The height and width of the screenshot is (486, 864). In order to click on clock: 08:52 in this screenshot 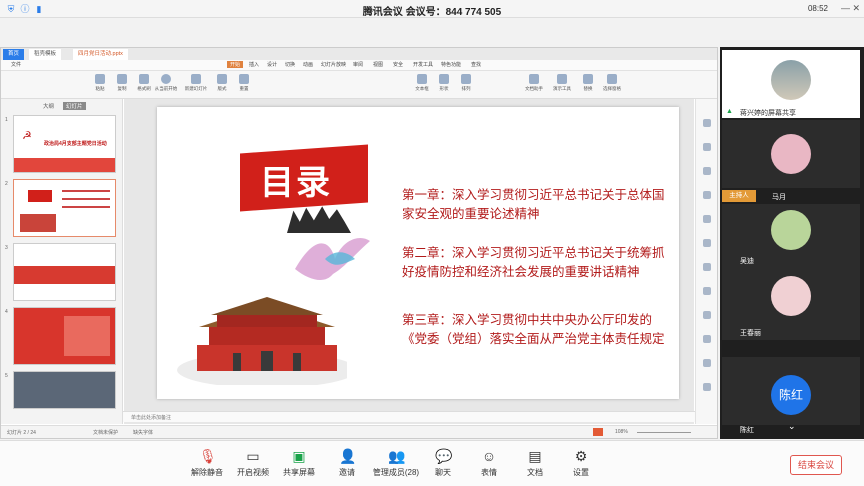, I will do `click(817, 8)`.